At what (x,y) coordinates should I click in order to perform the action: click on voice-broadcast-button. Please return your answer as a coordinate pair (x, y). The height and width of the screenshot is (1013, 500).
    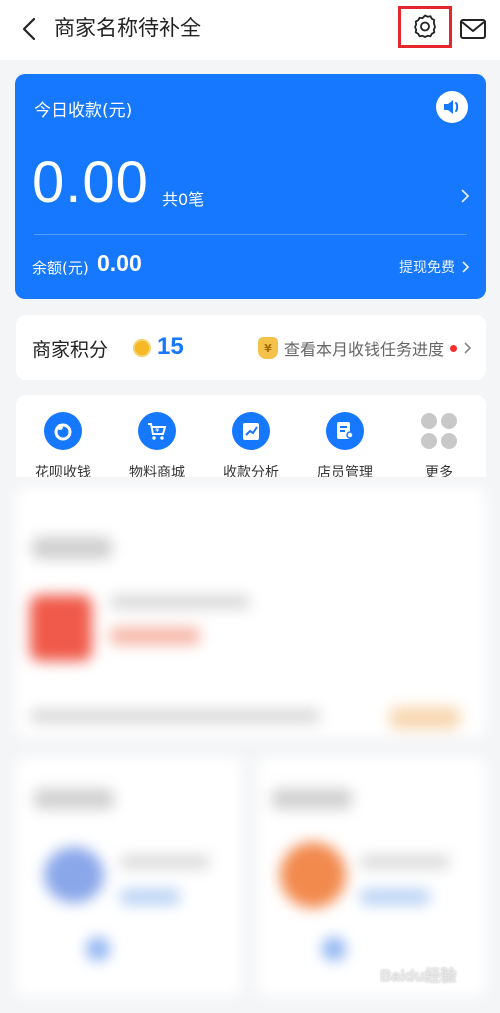
    Looking at the image, I should click on (452, 107).